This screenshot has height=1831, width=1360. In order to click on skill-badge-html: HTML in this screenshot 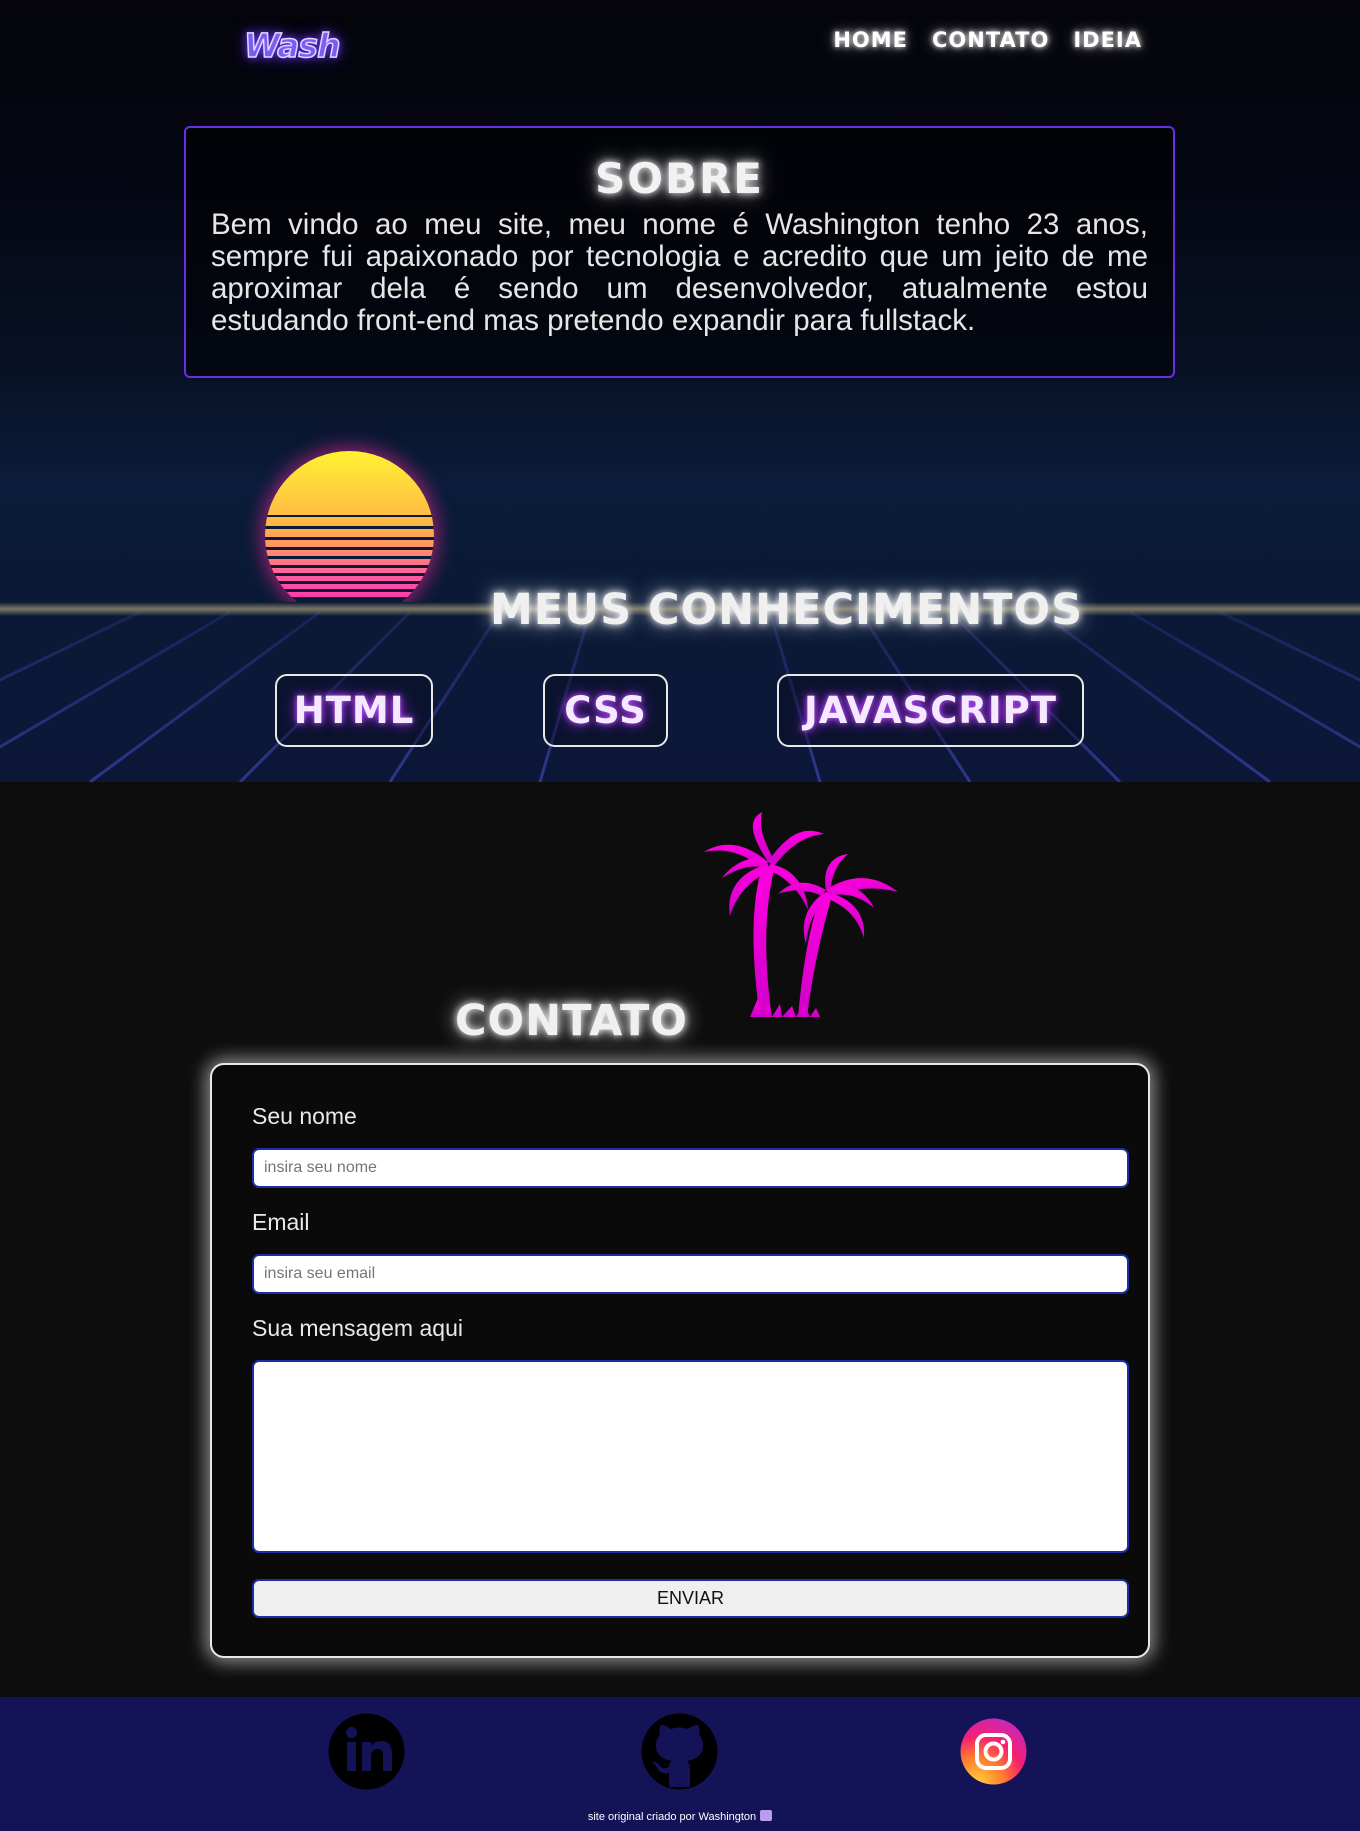, I will do `click(354, 710)`.